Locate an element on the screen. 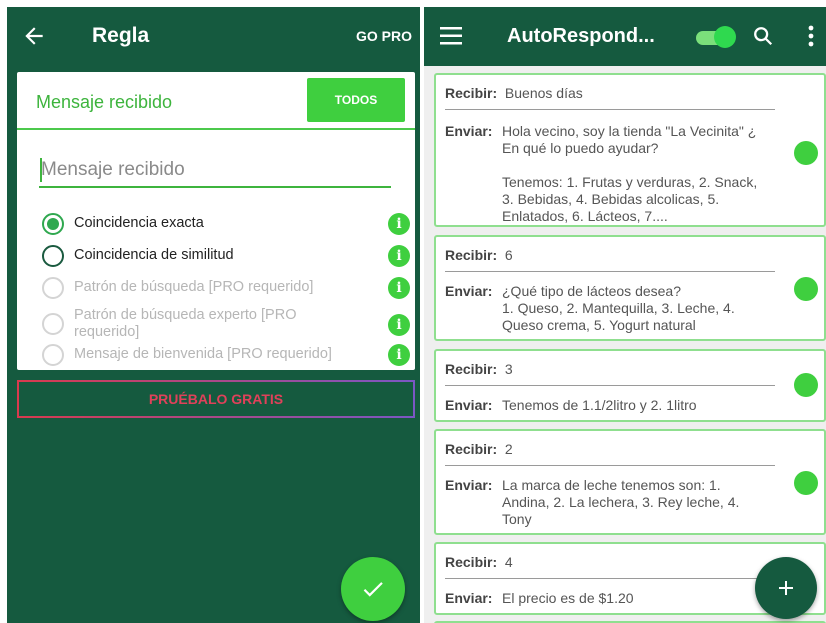  go-pro-button: GO PRO is located at coordinates (384, 36).